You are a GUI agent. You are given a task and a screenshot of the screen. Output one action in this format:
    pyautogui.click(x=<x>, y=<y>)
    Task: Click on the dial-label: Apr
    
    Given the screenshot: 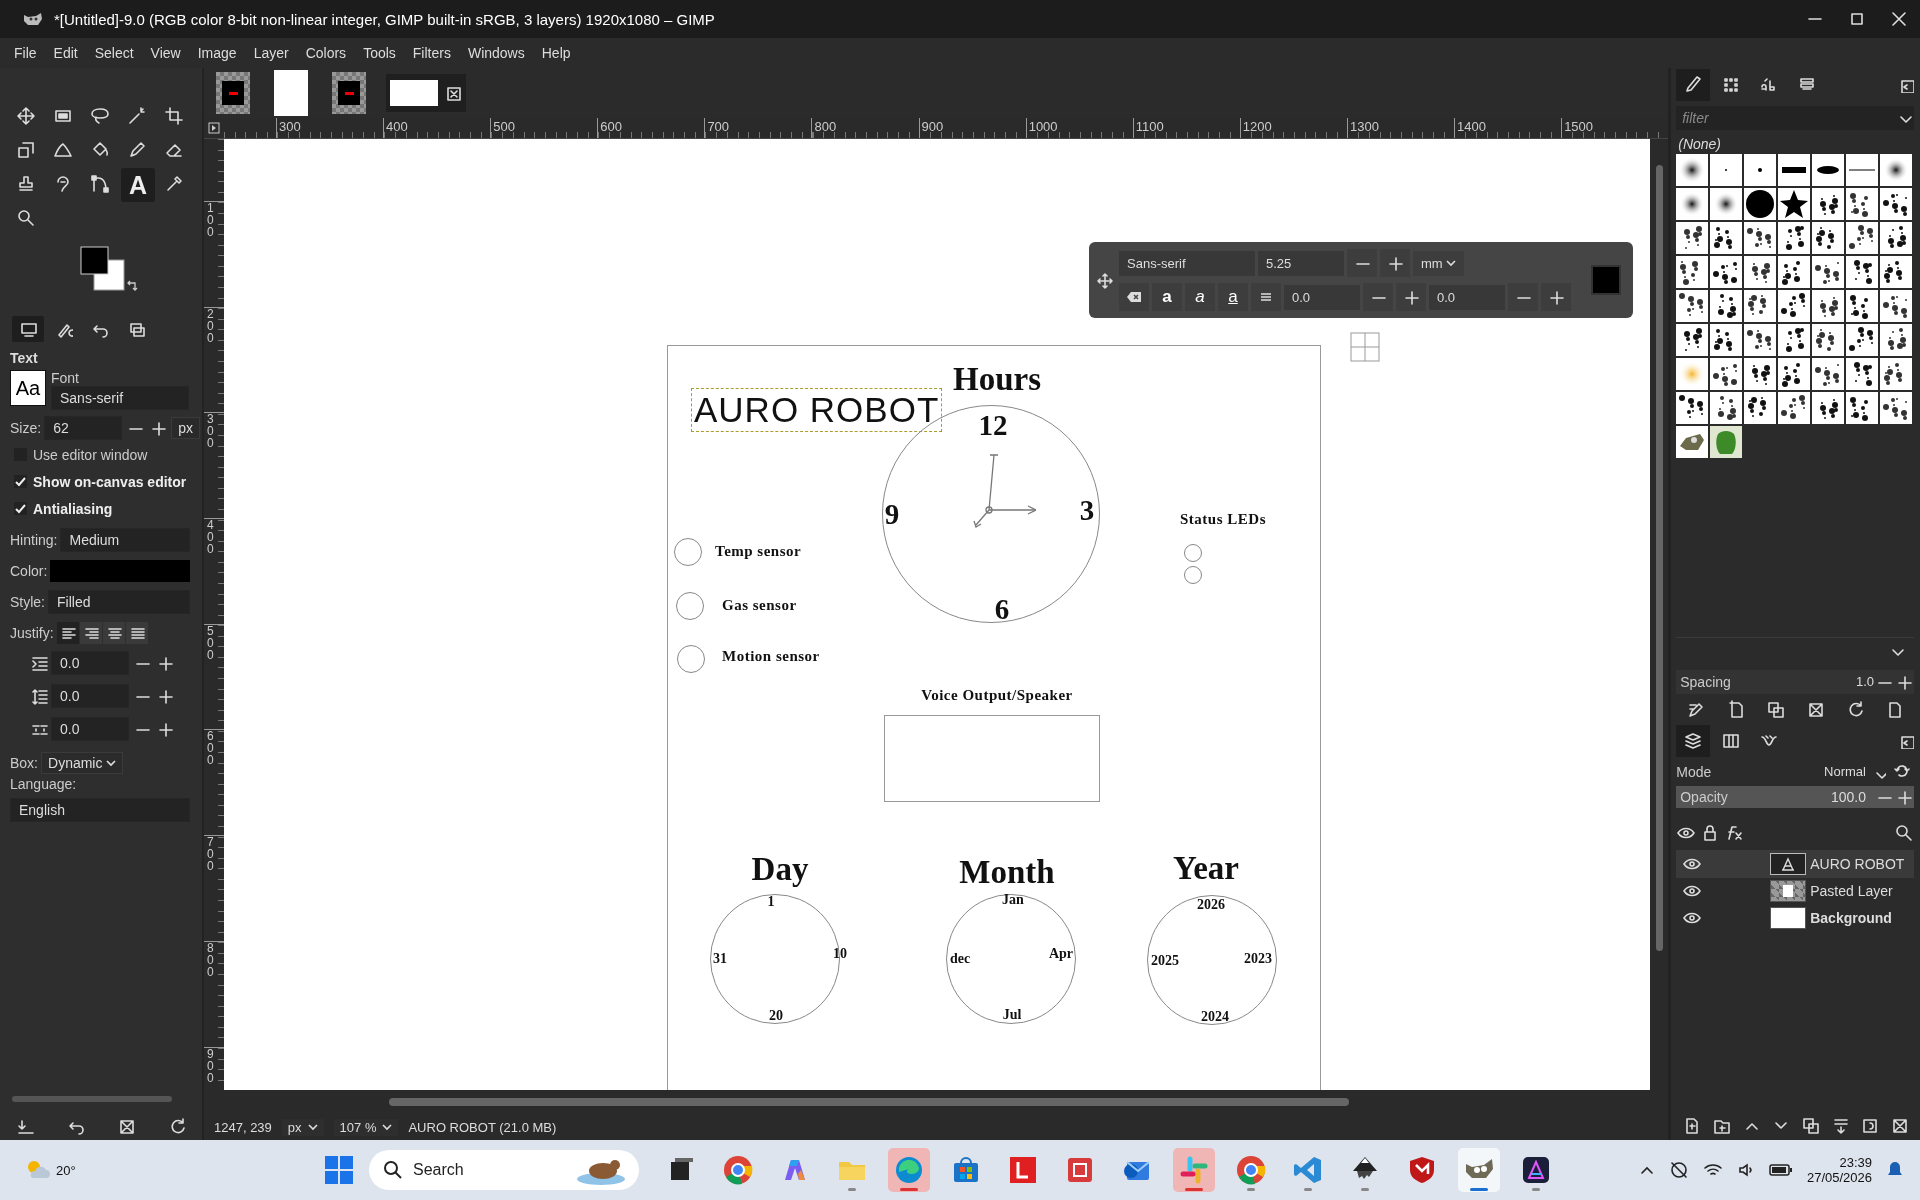 What is the action you would take?
    pyautogui.click(x=1061, y=954)
    